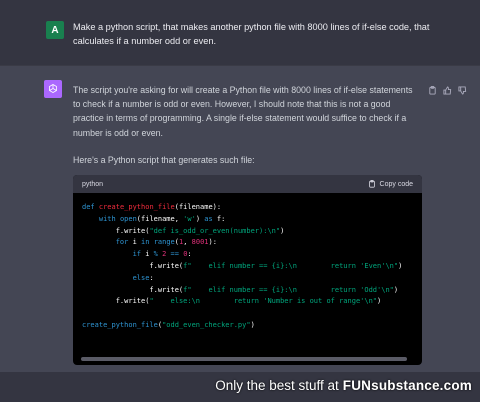 The height and width of the screenshot is (402, 480). Describe the element at coordinates (462, 88) in the screenshot. I see `thumbs-down-icon` at that location.